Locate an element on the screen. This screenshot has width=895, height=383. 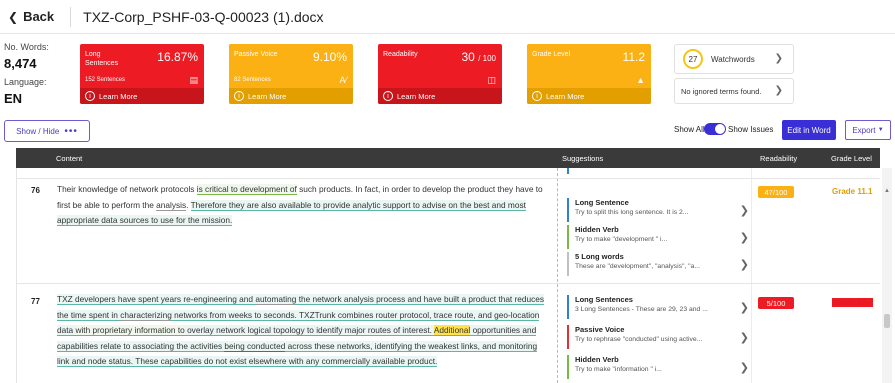
readability-card: Readability 30 / 100 ◫ i Learn More is located at coordinates (440, 74).